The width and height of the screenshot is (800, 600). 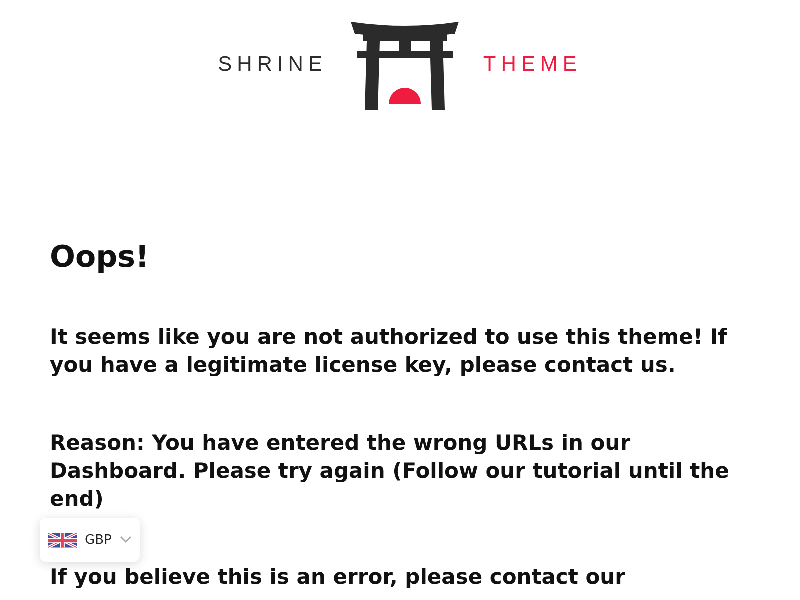 I want to click on currency-code: GBP, so click(x=98, y=540).